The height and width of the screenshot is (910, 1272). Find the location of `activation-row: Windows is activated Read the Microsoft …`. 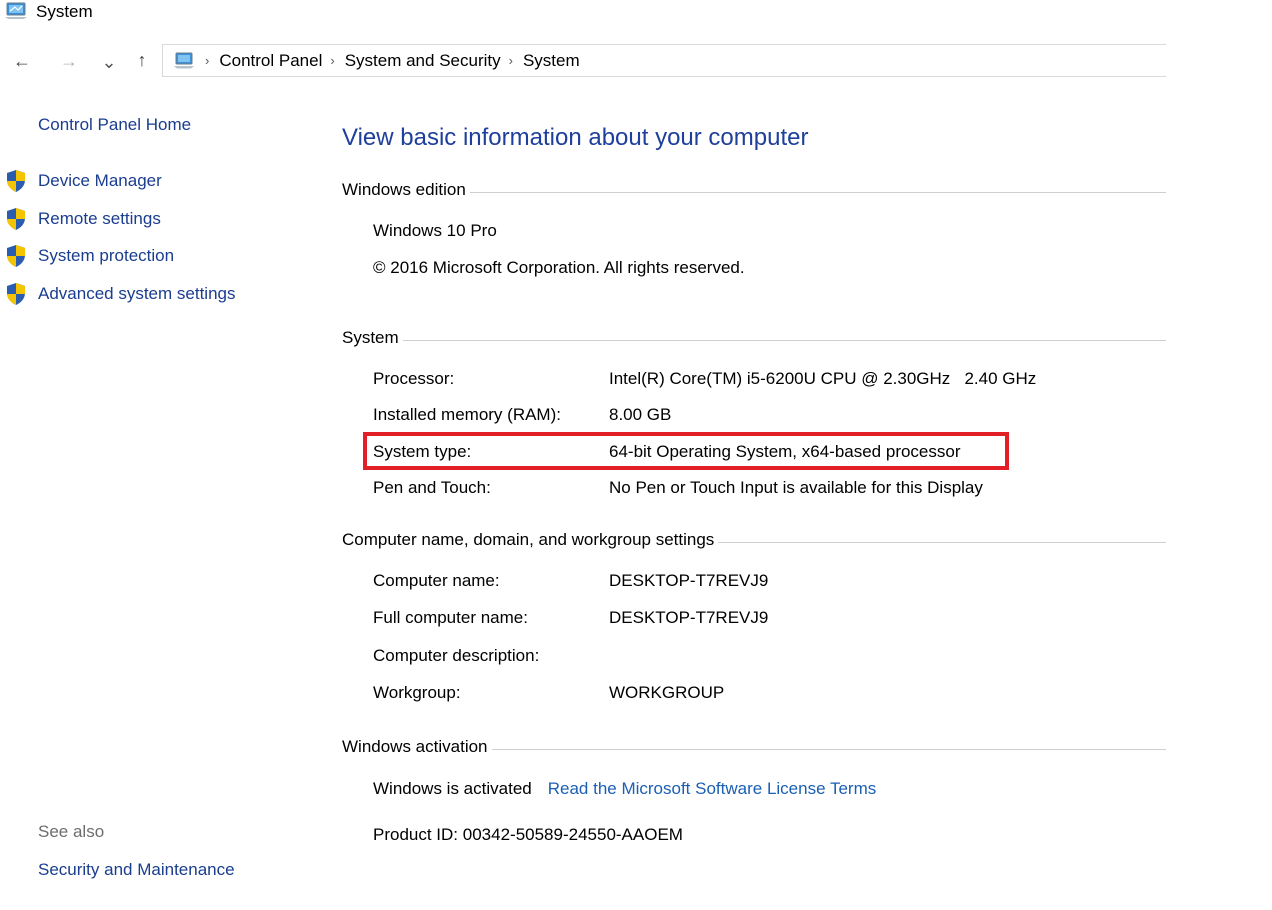

activation-row: Windows is activated Read the Microsoft … is located at coordinates (624, 789).